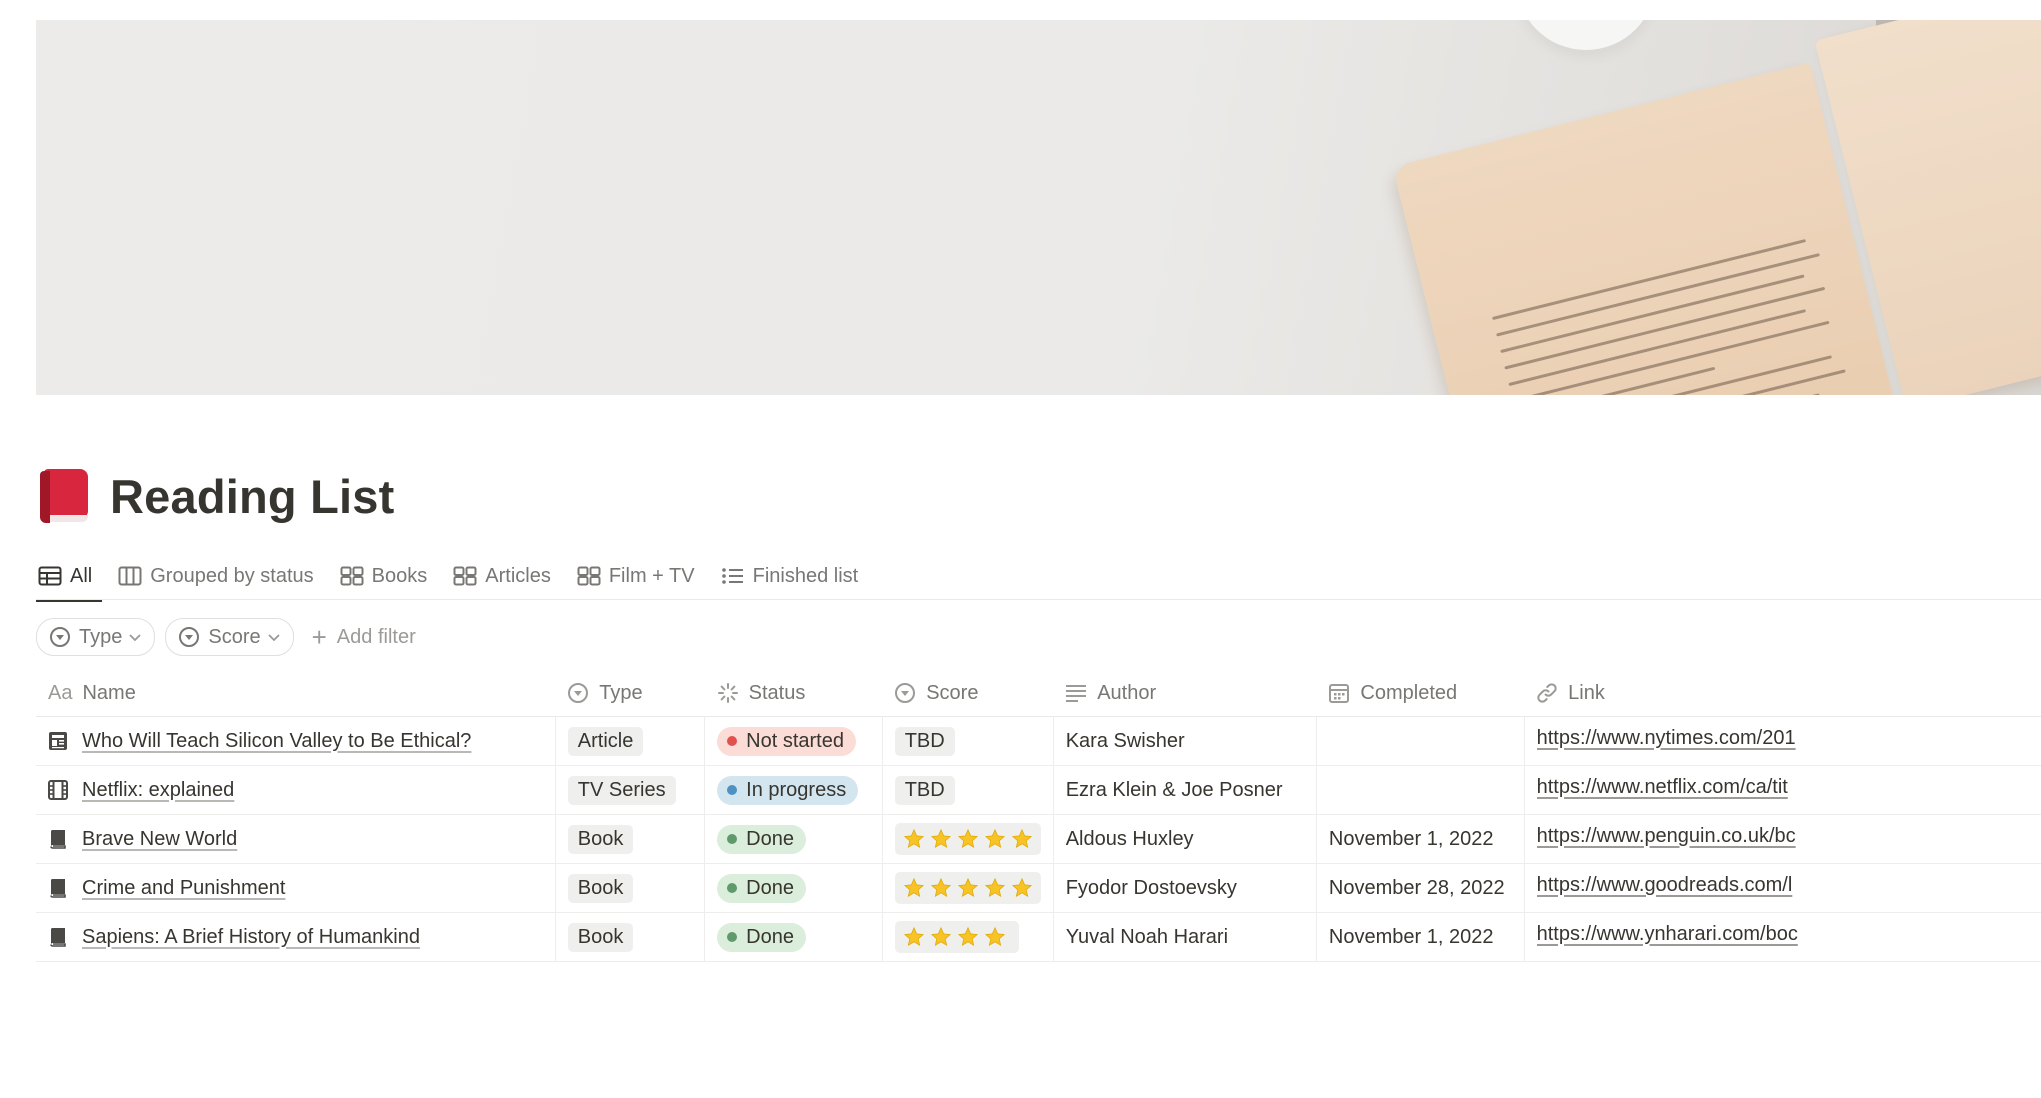 The image size is (2041, 1098). I want to click on column-header-score: Score, so click(968, 693).